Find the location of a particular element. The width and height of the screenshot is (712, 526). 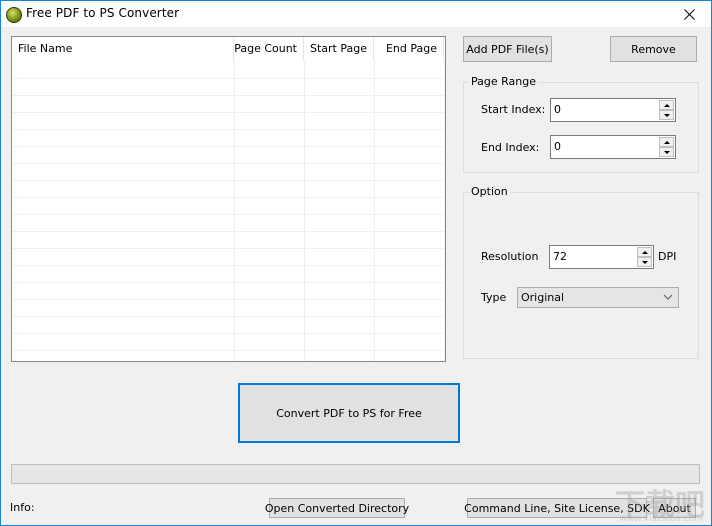

type-selected-value: Original is located at coordinates (543, 297).